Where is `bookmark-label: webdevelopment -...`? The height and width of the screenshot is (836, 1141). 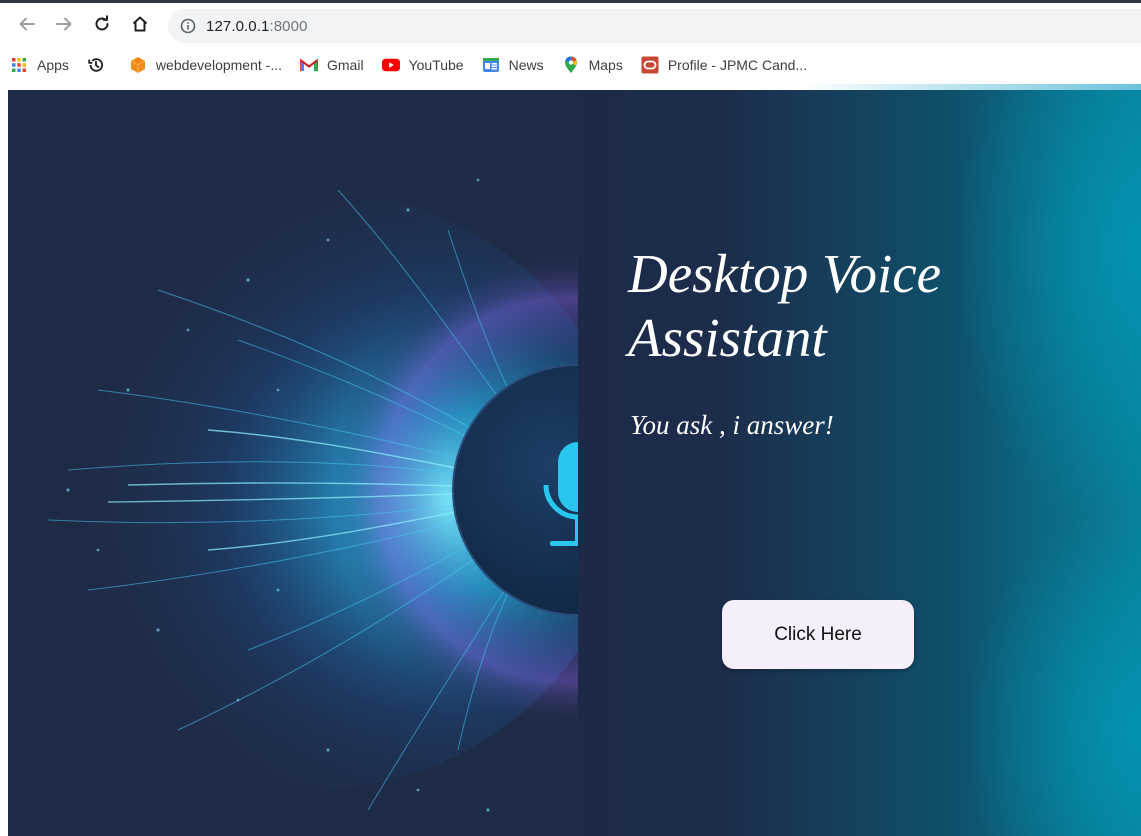 bookmark-label: webdevelopment -... is located at coordinates (218, 65).